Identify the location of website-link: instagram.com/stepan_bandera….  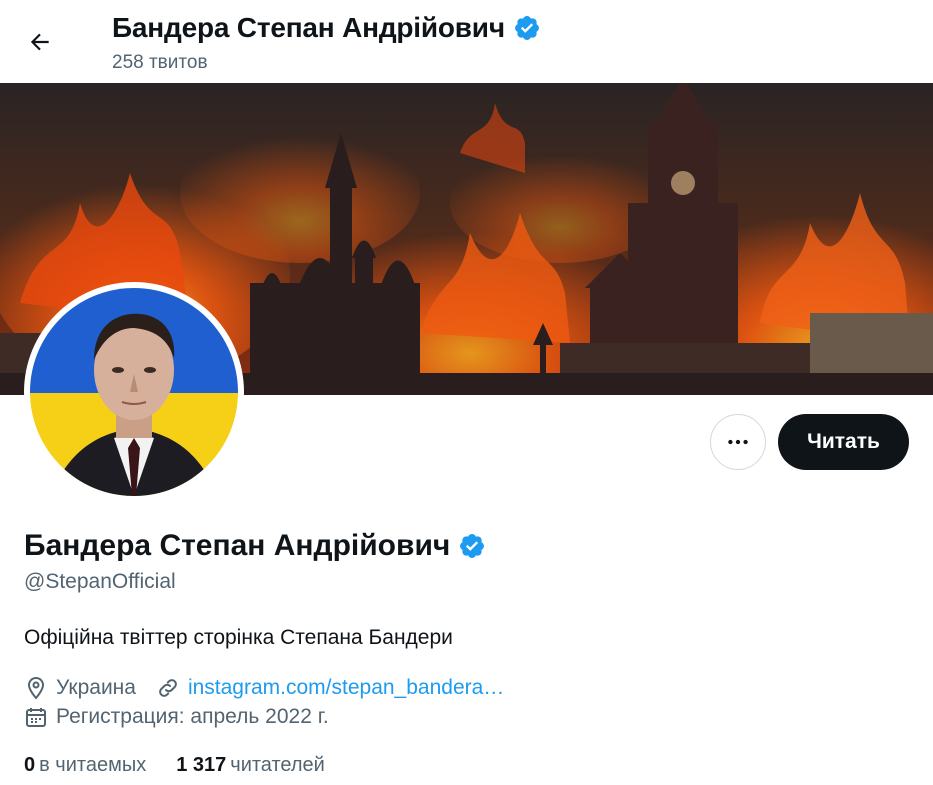
(346, 688).